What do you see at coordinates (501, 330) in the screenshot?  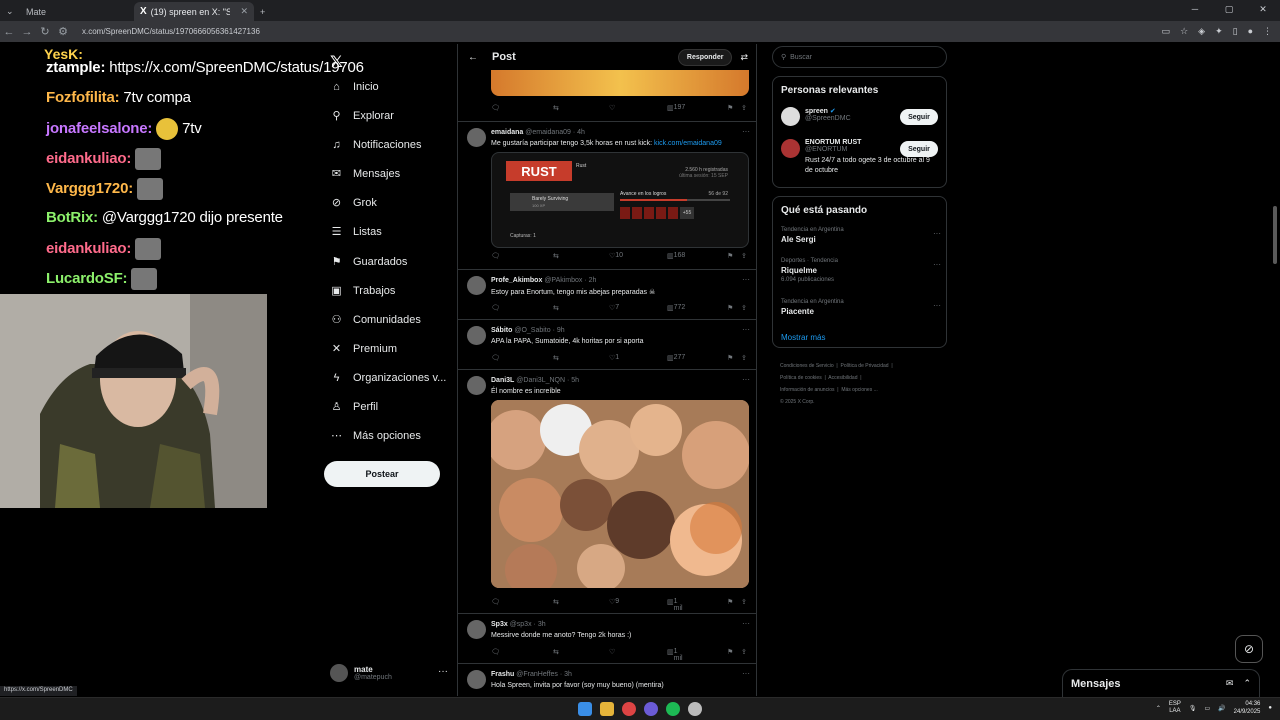 I see `tweet-author-name: Sábito` at bounding box center [501, 330].